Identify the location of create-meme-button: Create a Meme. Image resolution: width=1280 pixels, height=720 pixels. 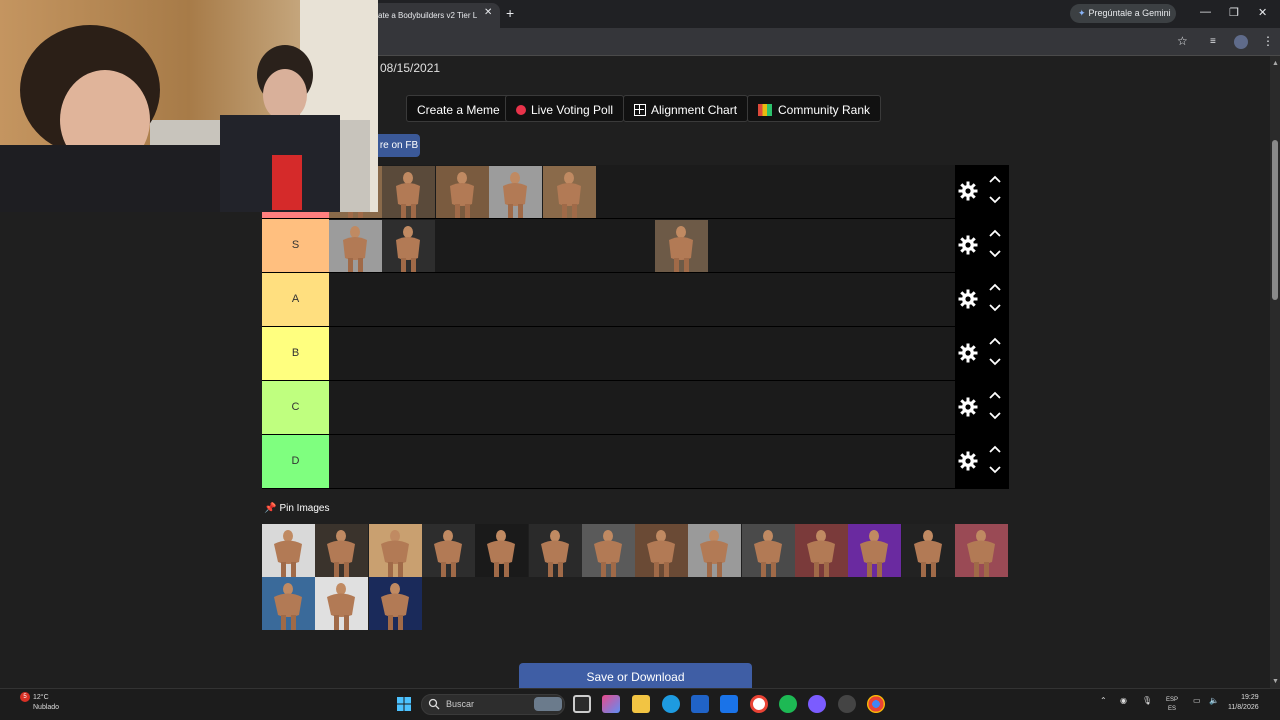
(458, 108).